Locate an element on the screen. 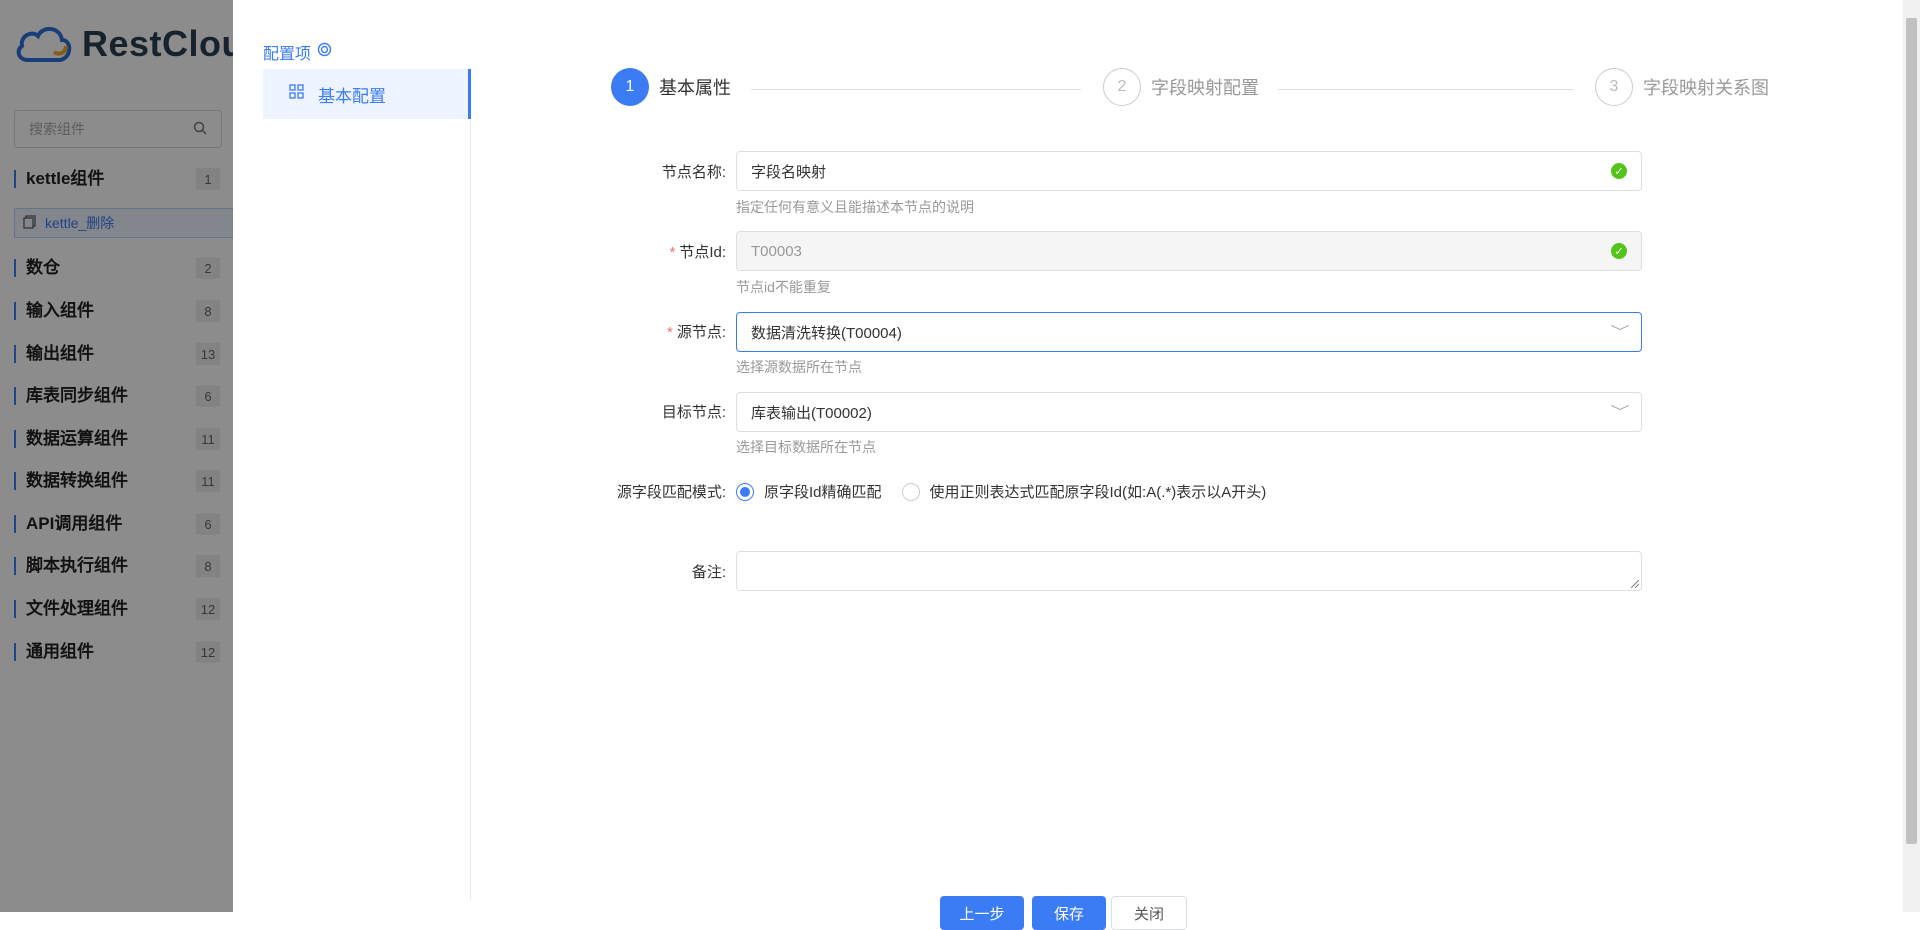  previous-step-button: 上一步 is located at coordinates (982, 913).